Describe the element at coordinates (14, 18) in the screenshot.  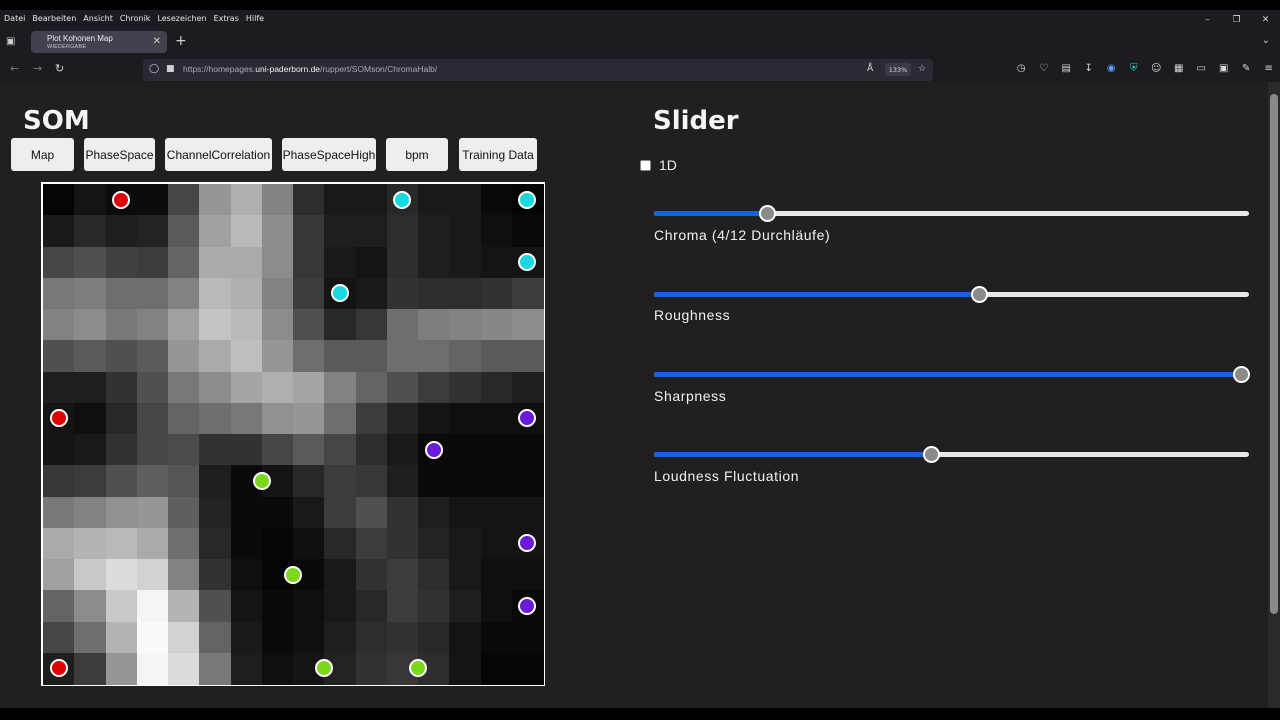
I see `menu-datei: Datei` at that location.